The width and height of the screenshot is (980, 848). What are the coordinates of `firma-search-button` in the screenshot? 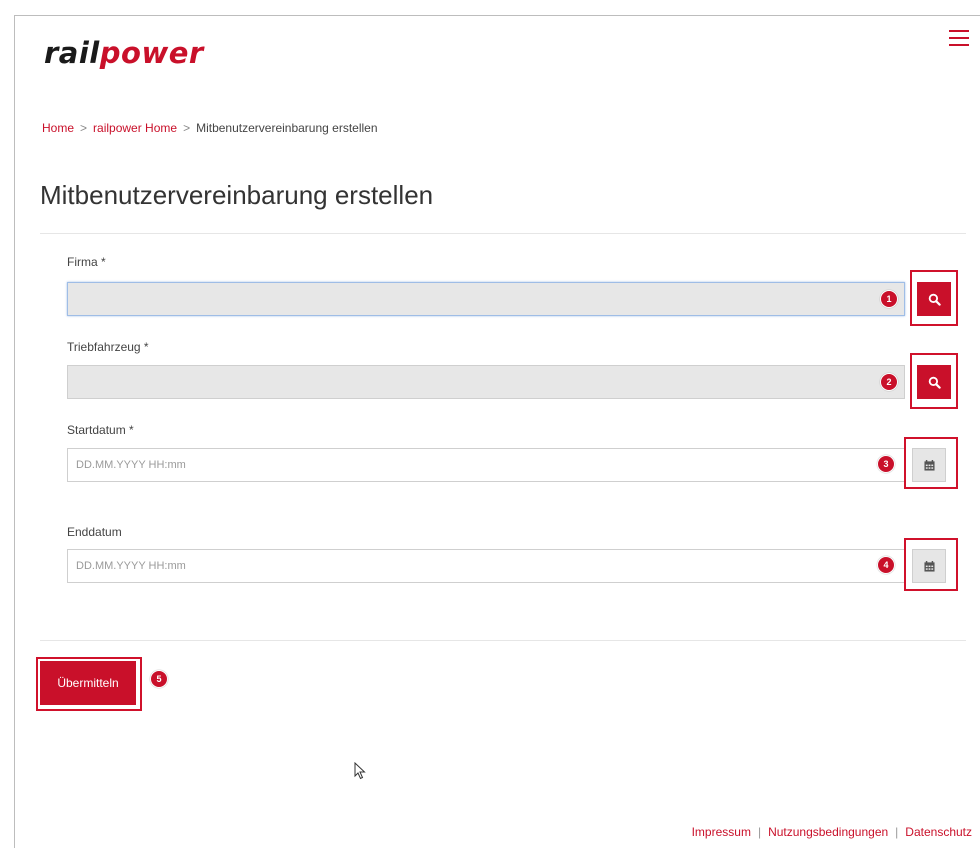 It's located at (934, 299).